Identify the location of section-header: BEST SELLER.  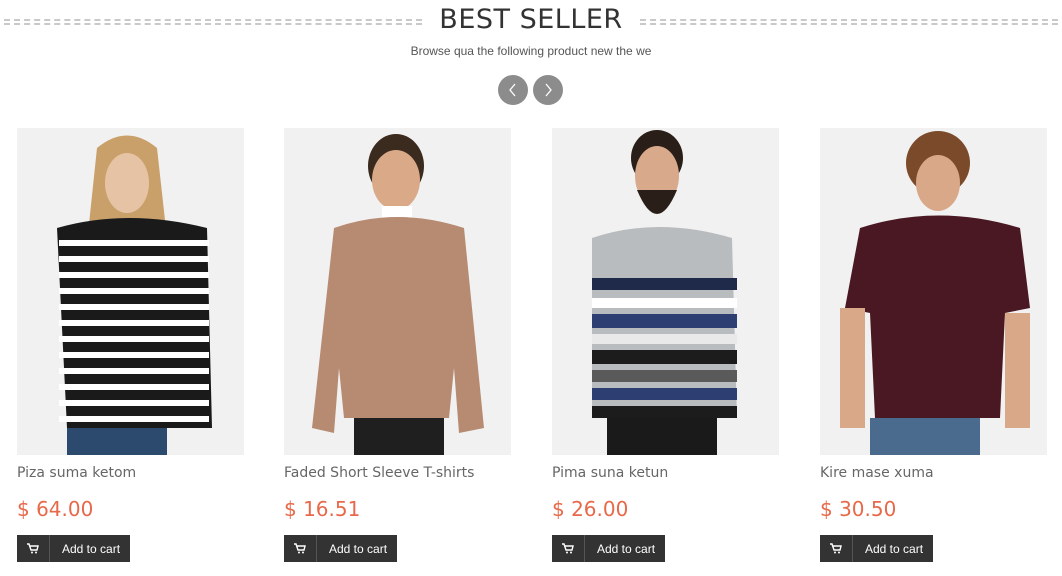
(531, 23).